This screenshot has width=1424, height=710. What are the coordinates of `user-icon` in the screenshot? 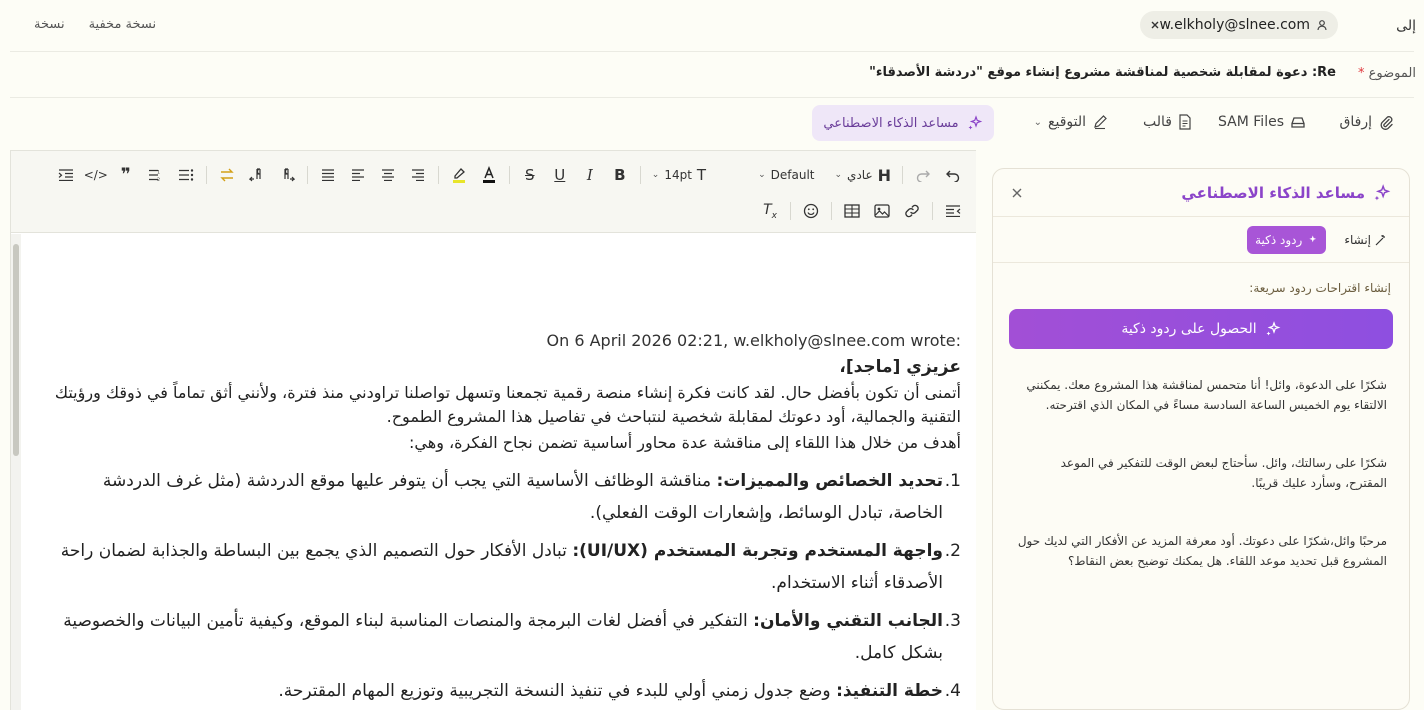 It's located at (1322, 25).